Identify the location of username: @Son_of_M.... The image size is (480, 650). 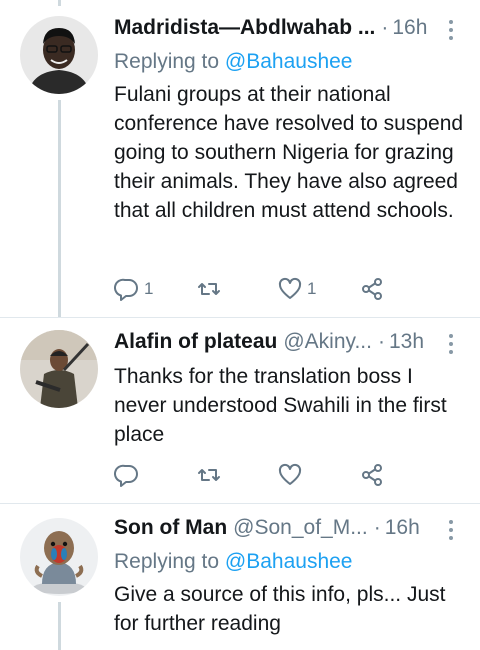
(300, 528).